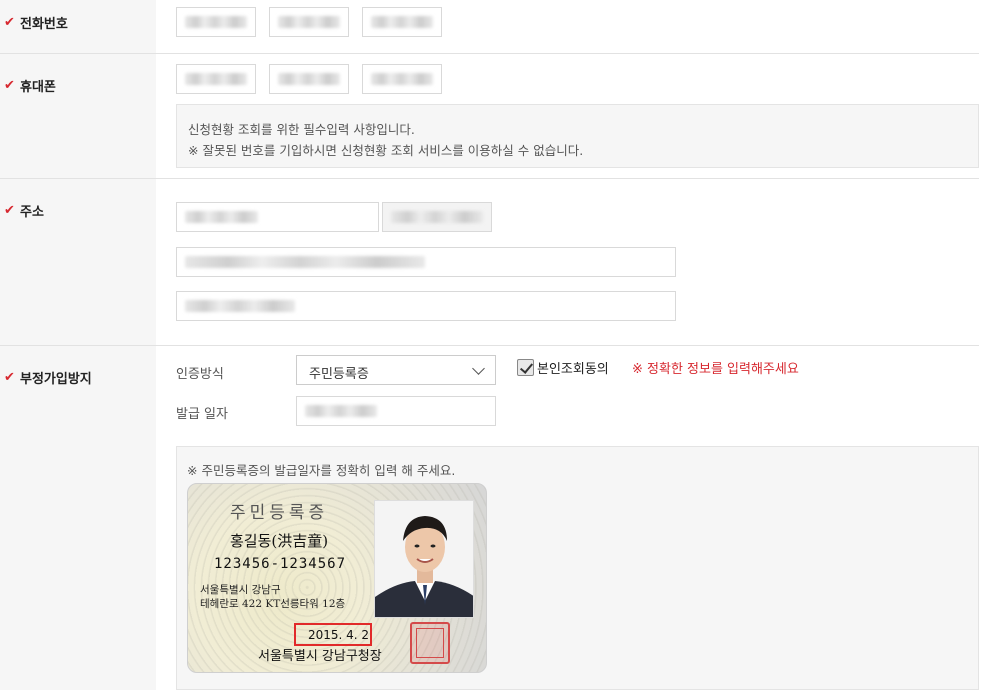 The image size is (991, 690). I want to click on identity-agree-label: 본인조회동의, so click(573, 367).